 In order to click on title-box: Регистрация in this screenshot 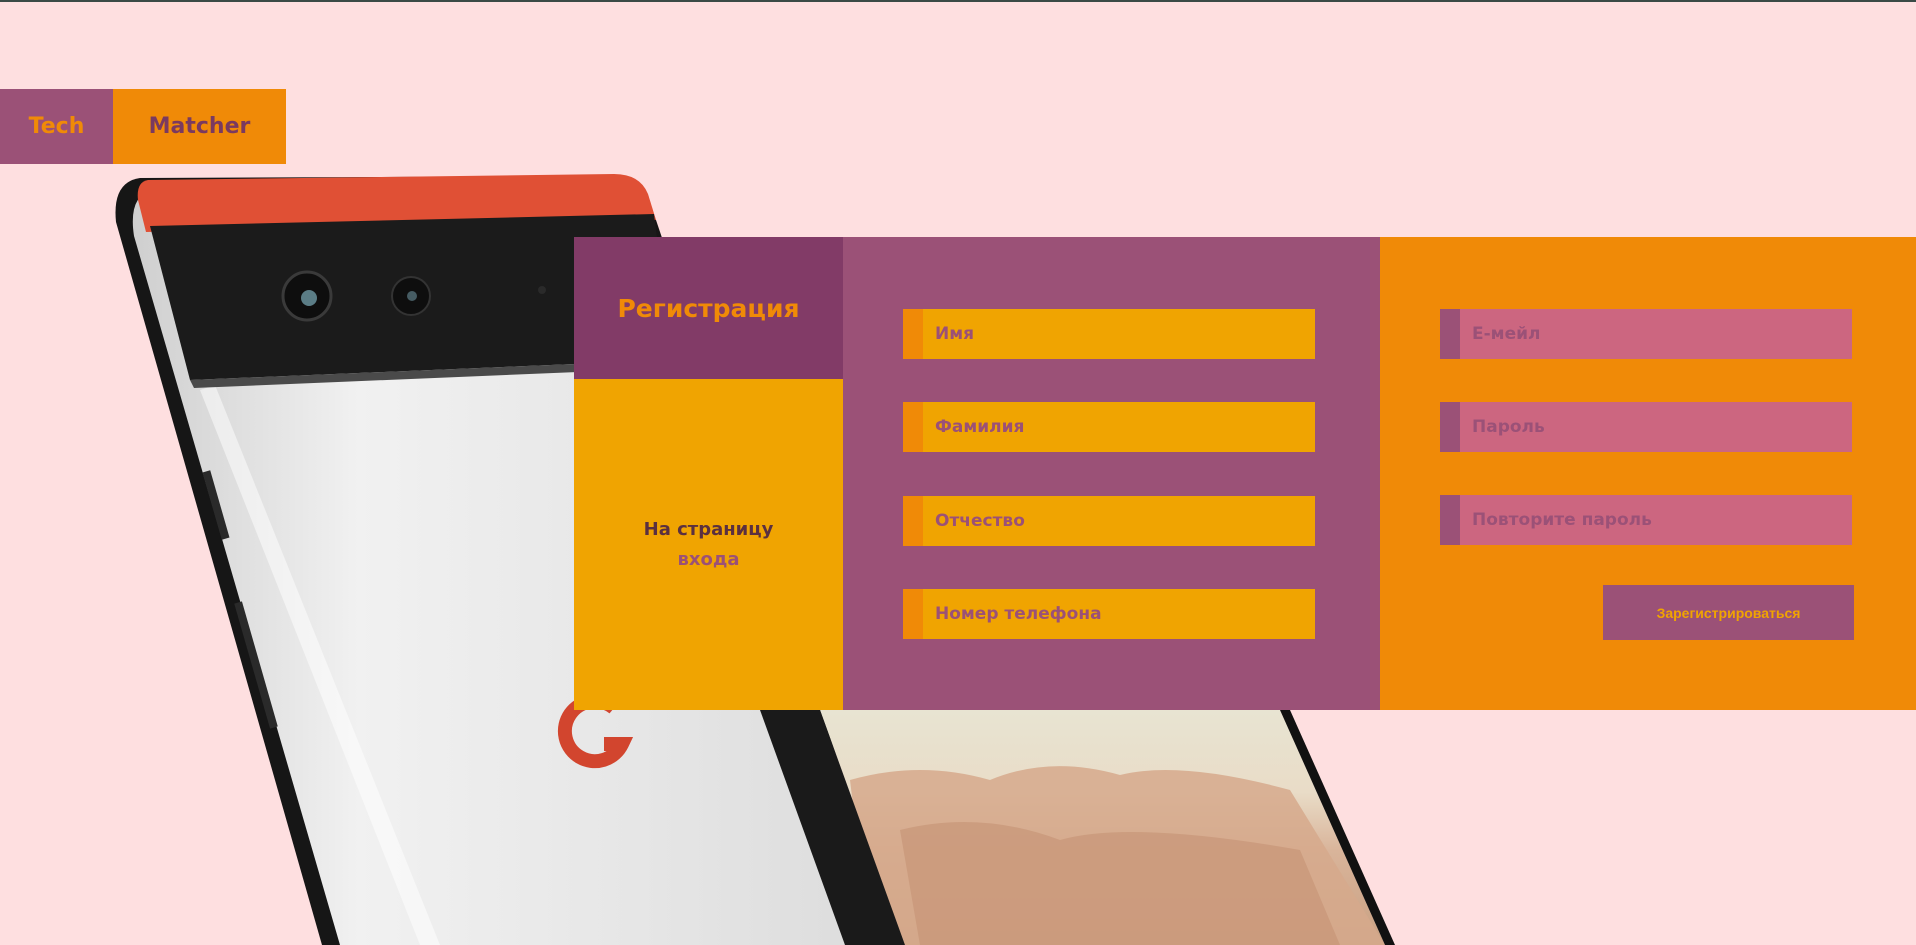, I will do `click(708, 308)`.